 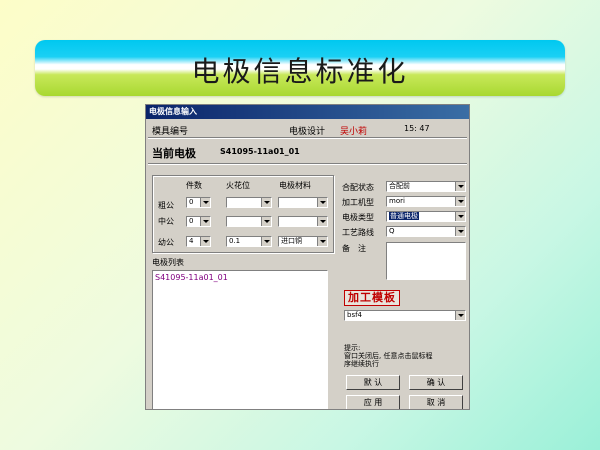 What do you see at coordinates (198, 221) in the screenshot?
I see `medium-count-select: 0` at bounding box center [198, 221].